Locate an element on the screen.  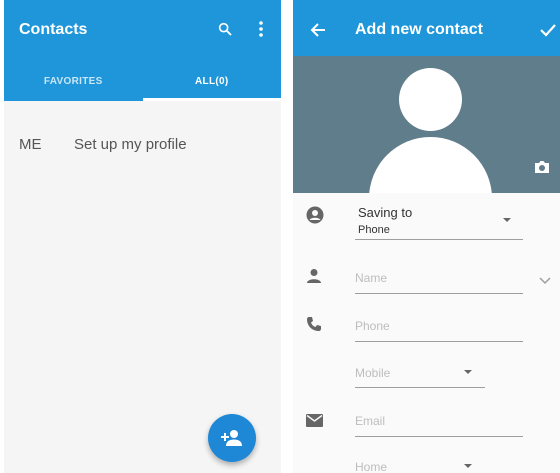
contact-photo-area is located at coordinates (426, 124).